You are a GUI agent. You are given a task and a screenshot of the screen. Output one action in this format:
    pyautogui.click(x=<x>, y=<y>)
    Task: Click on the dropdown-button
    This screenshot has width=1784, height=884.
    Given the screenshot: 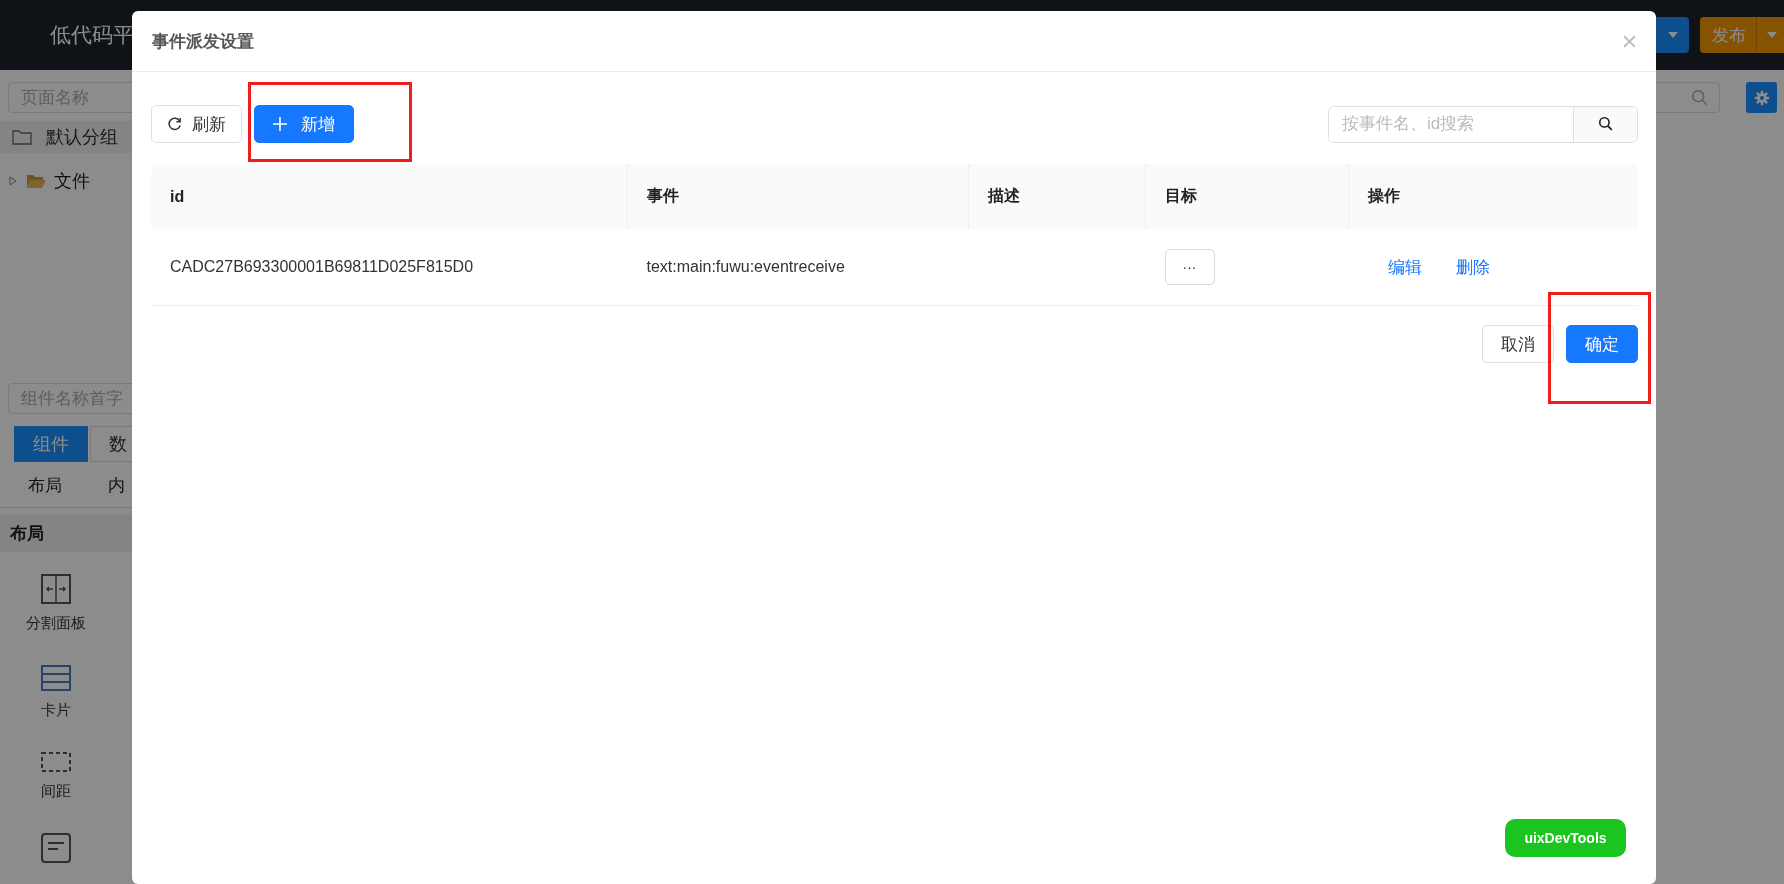 What is the action you would take?
    pyautogui.click(x=1672, y=35)
    